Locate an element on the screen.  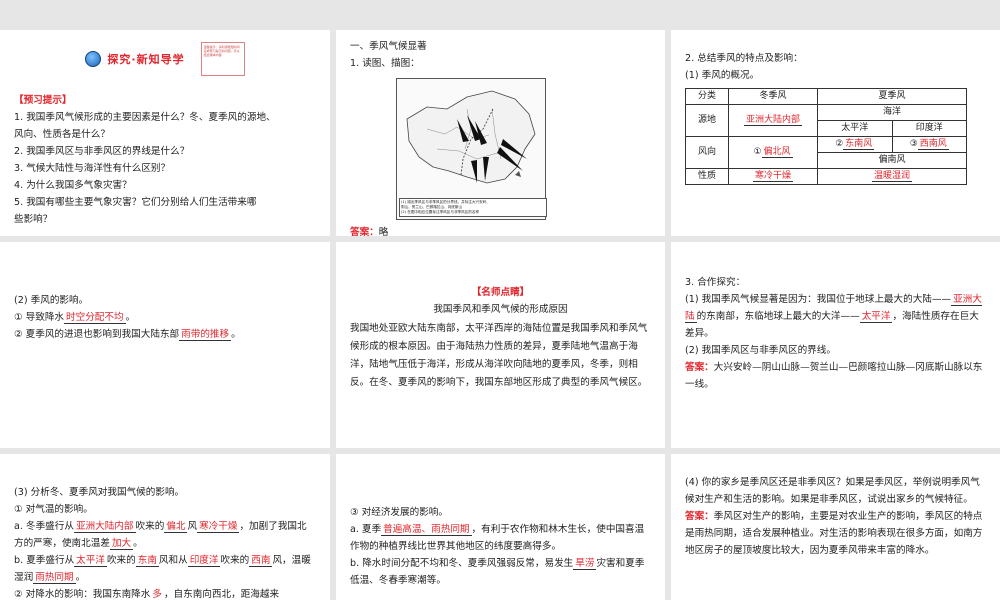
fill-answer: 寒冷干燥 is located at coordinates (218, 527).